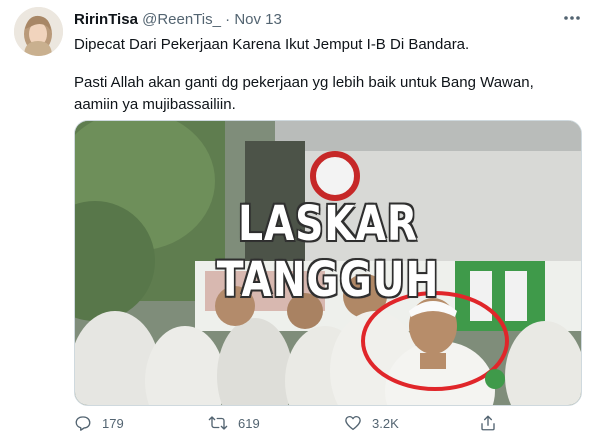 The height and width of the screenshot is (439, 597). Describe the element at coordinates (328, 425) in the screenshot. I see `tweet-actions: 179 619 3.2K` at that location.